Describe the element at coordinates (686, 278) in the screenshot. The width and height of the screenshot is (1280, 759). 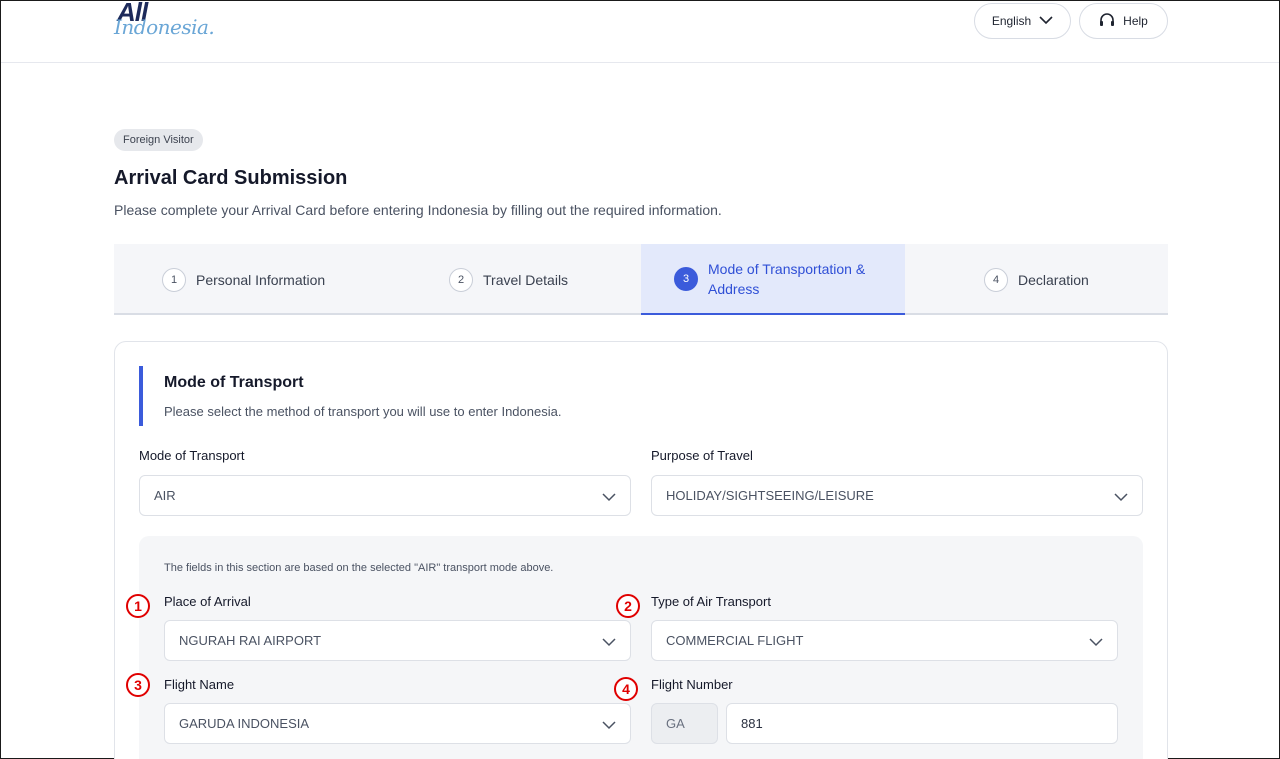
I see `step-number: 3` at that location.